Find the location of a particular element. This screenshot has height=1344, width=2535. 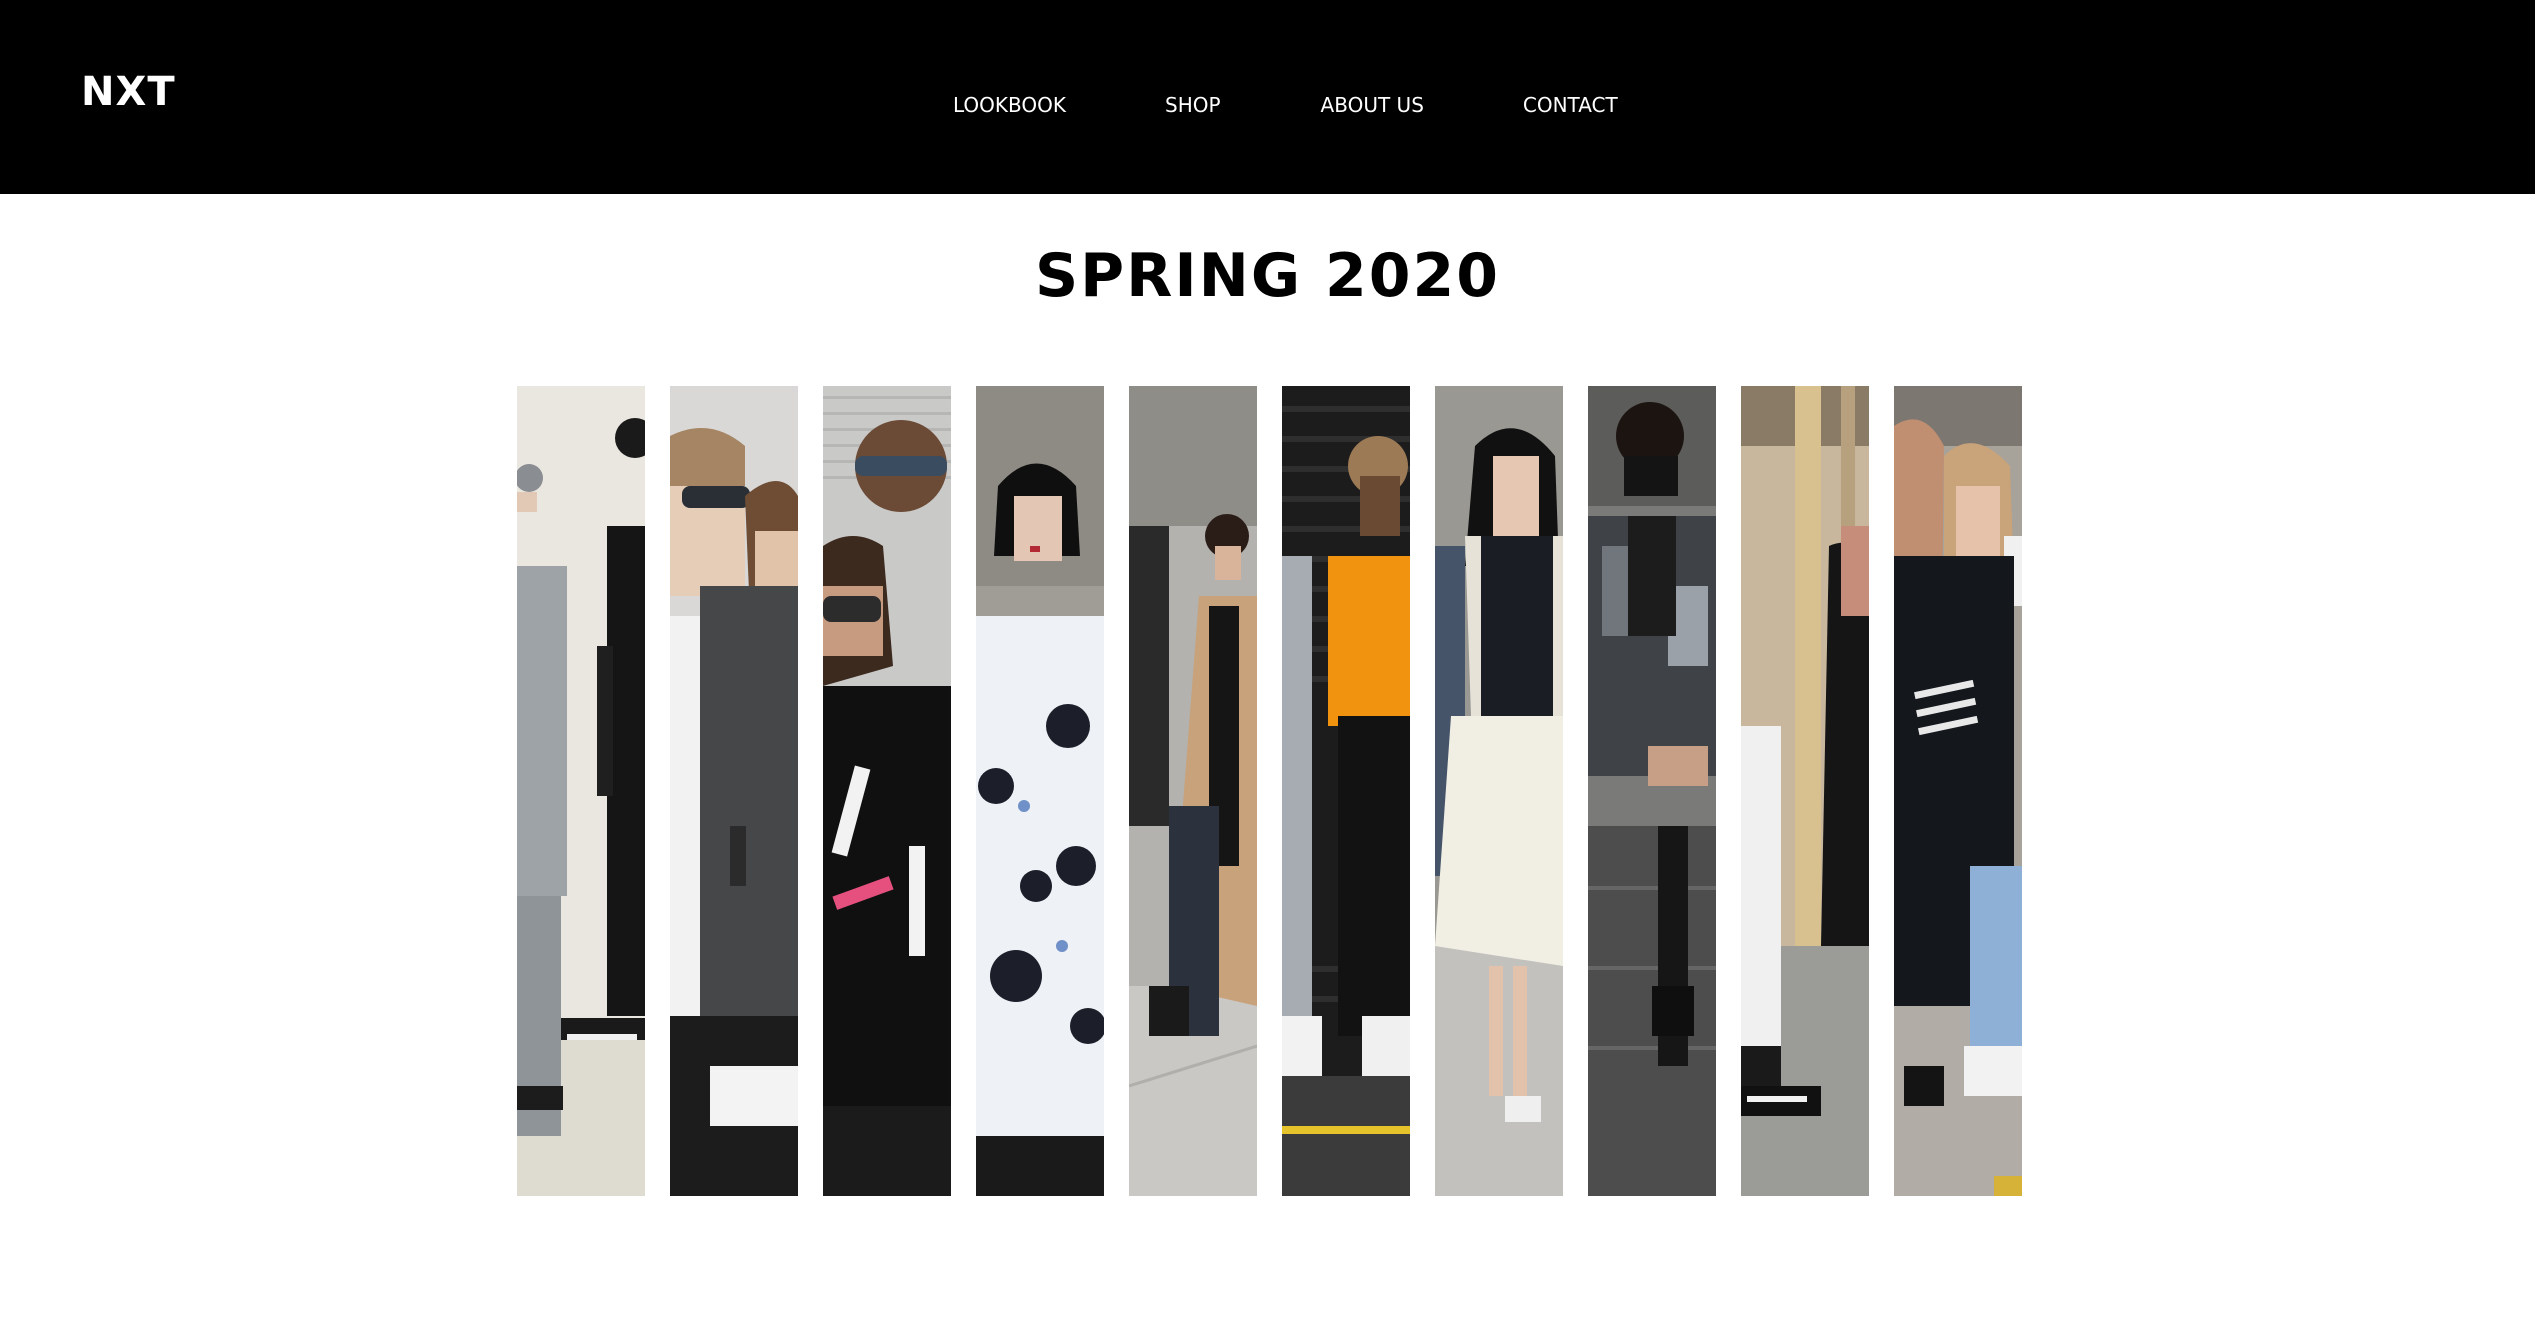

top-navbar: NXT LOOKBOOK SHOP ABOUT US CONTACT is located at coordinates (1267, 97).